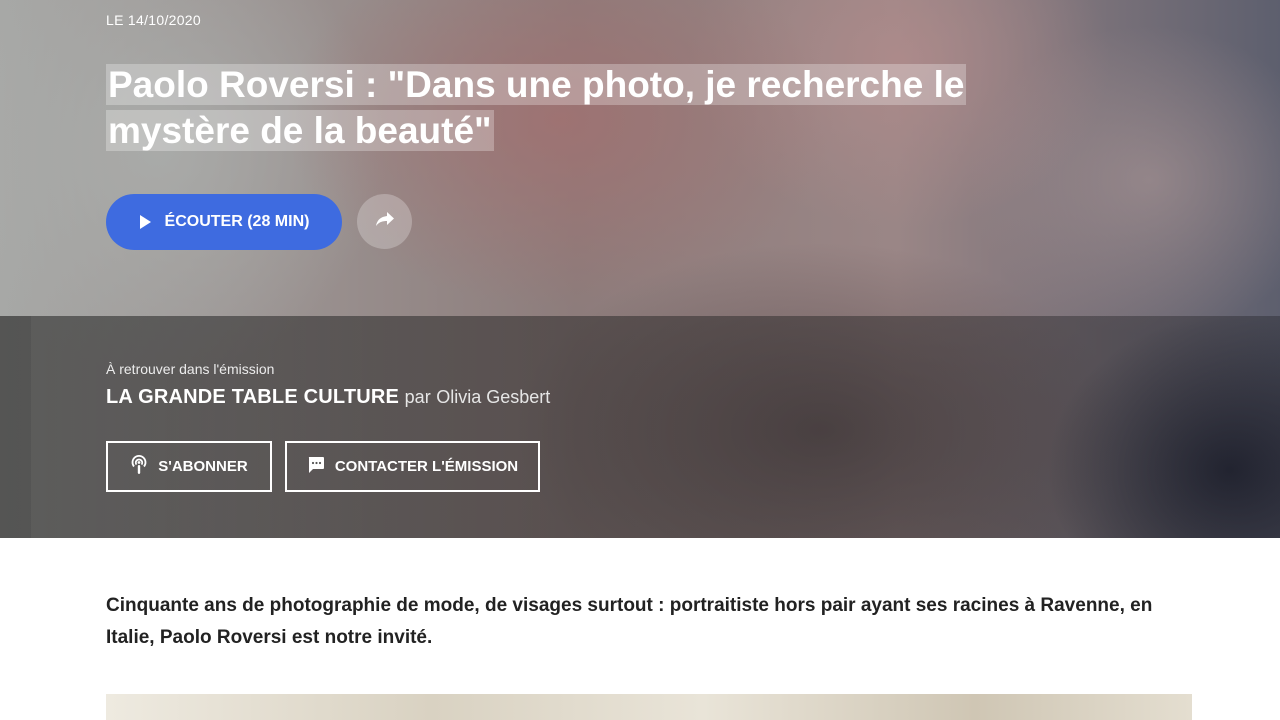  I want to click on subscribe-button: S'ABONNER, so click(189, 466).